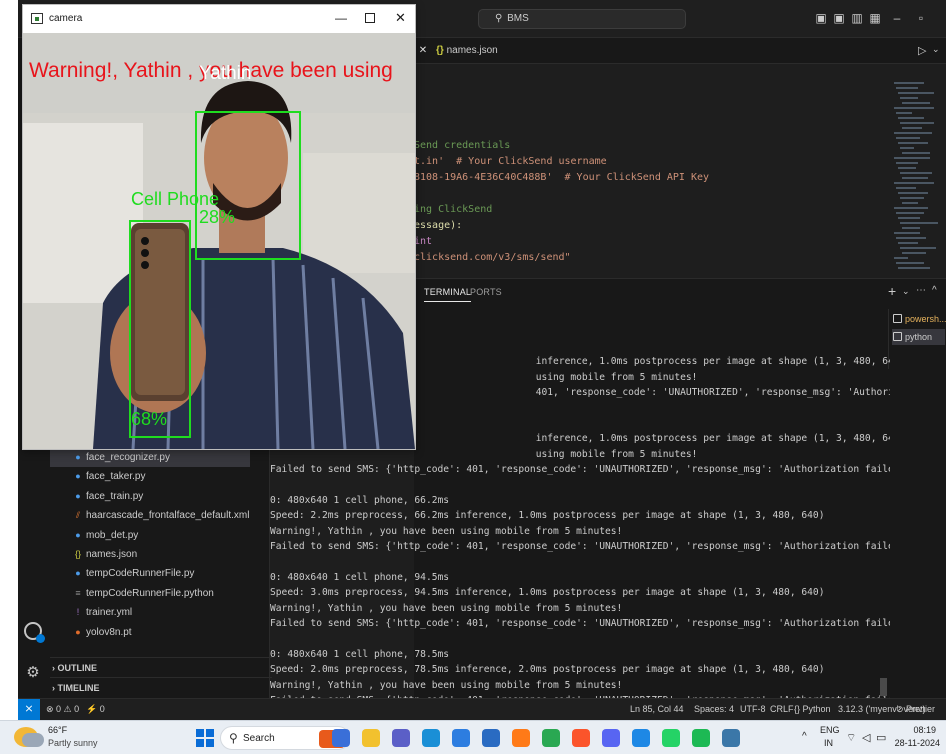 Image resolution: width=946 pixels, height=754 pixels. What do you see at coordinates (78, 476) in the screenshot?
I see `python-icon: ●` at bounding box center [78, 476].